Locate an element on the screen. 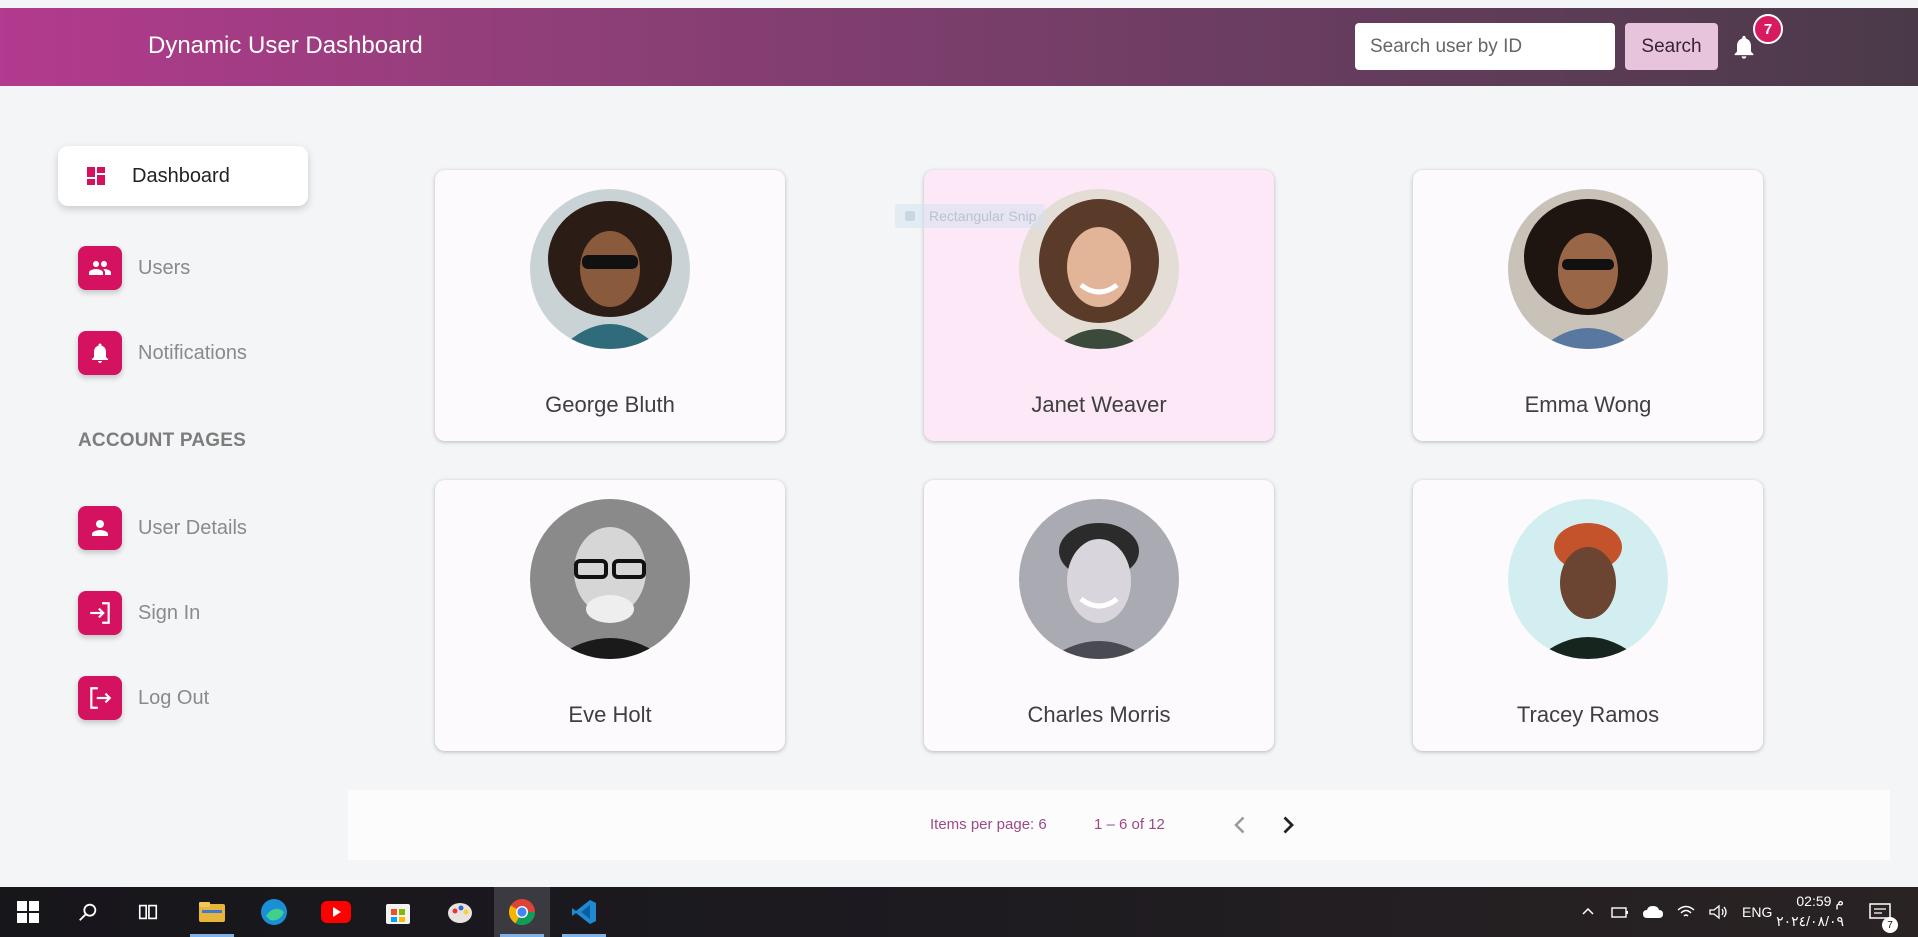  clock-time: 02:59 م is located at coordinates (1820, 901).